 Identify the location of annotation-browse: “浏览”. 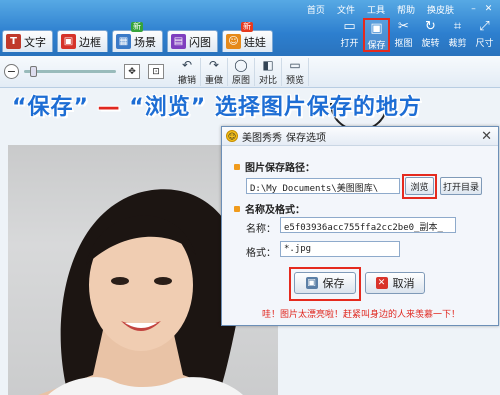
(168, 107).